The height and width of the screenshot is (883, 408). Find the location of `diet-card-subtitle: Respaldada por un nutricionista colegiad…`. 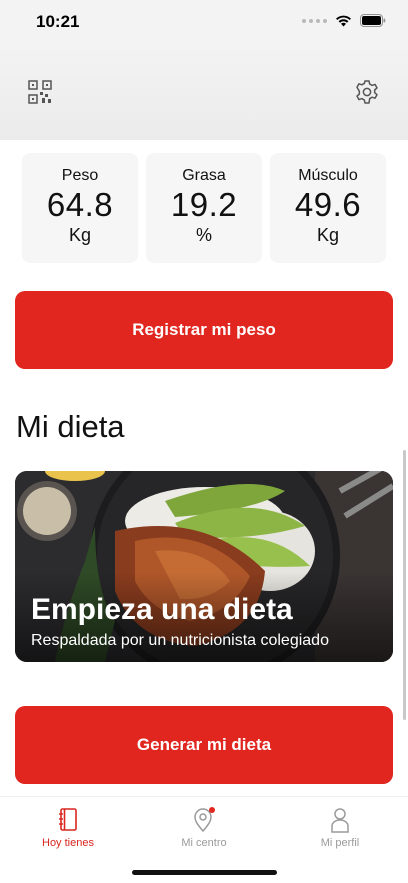

diet-card-subtitle: Respaldada por un nutricionista colegiad… is located at coordinates (180, 640).